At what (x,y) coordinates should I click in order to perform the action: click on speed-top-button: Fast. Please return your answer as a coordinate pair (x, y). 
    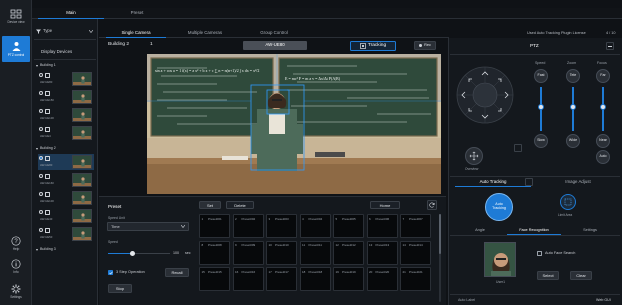
    Looking at the image, I should click on (541, 76).